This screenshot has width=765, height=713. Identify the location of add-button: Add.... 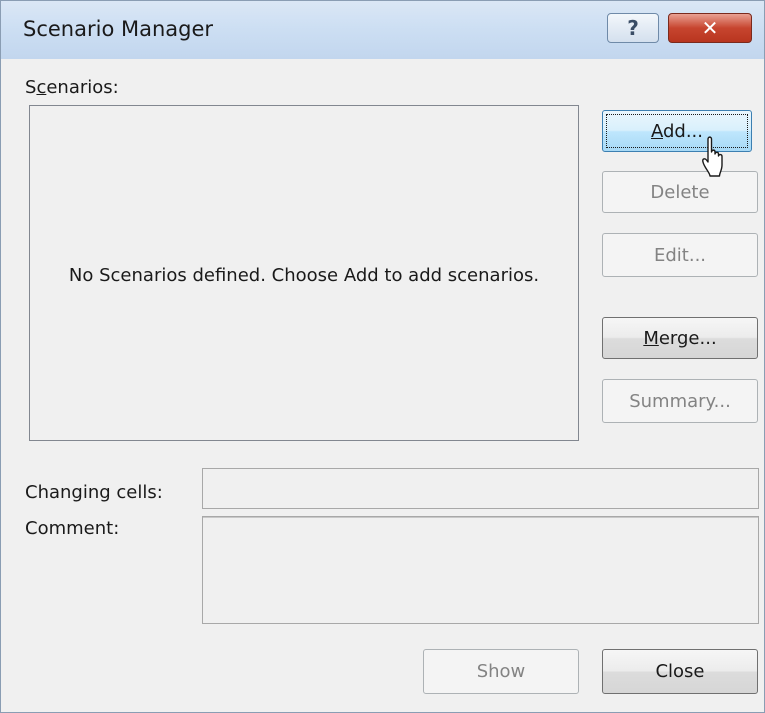
(677, 131).